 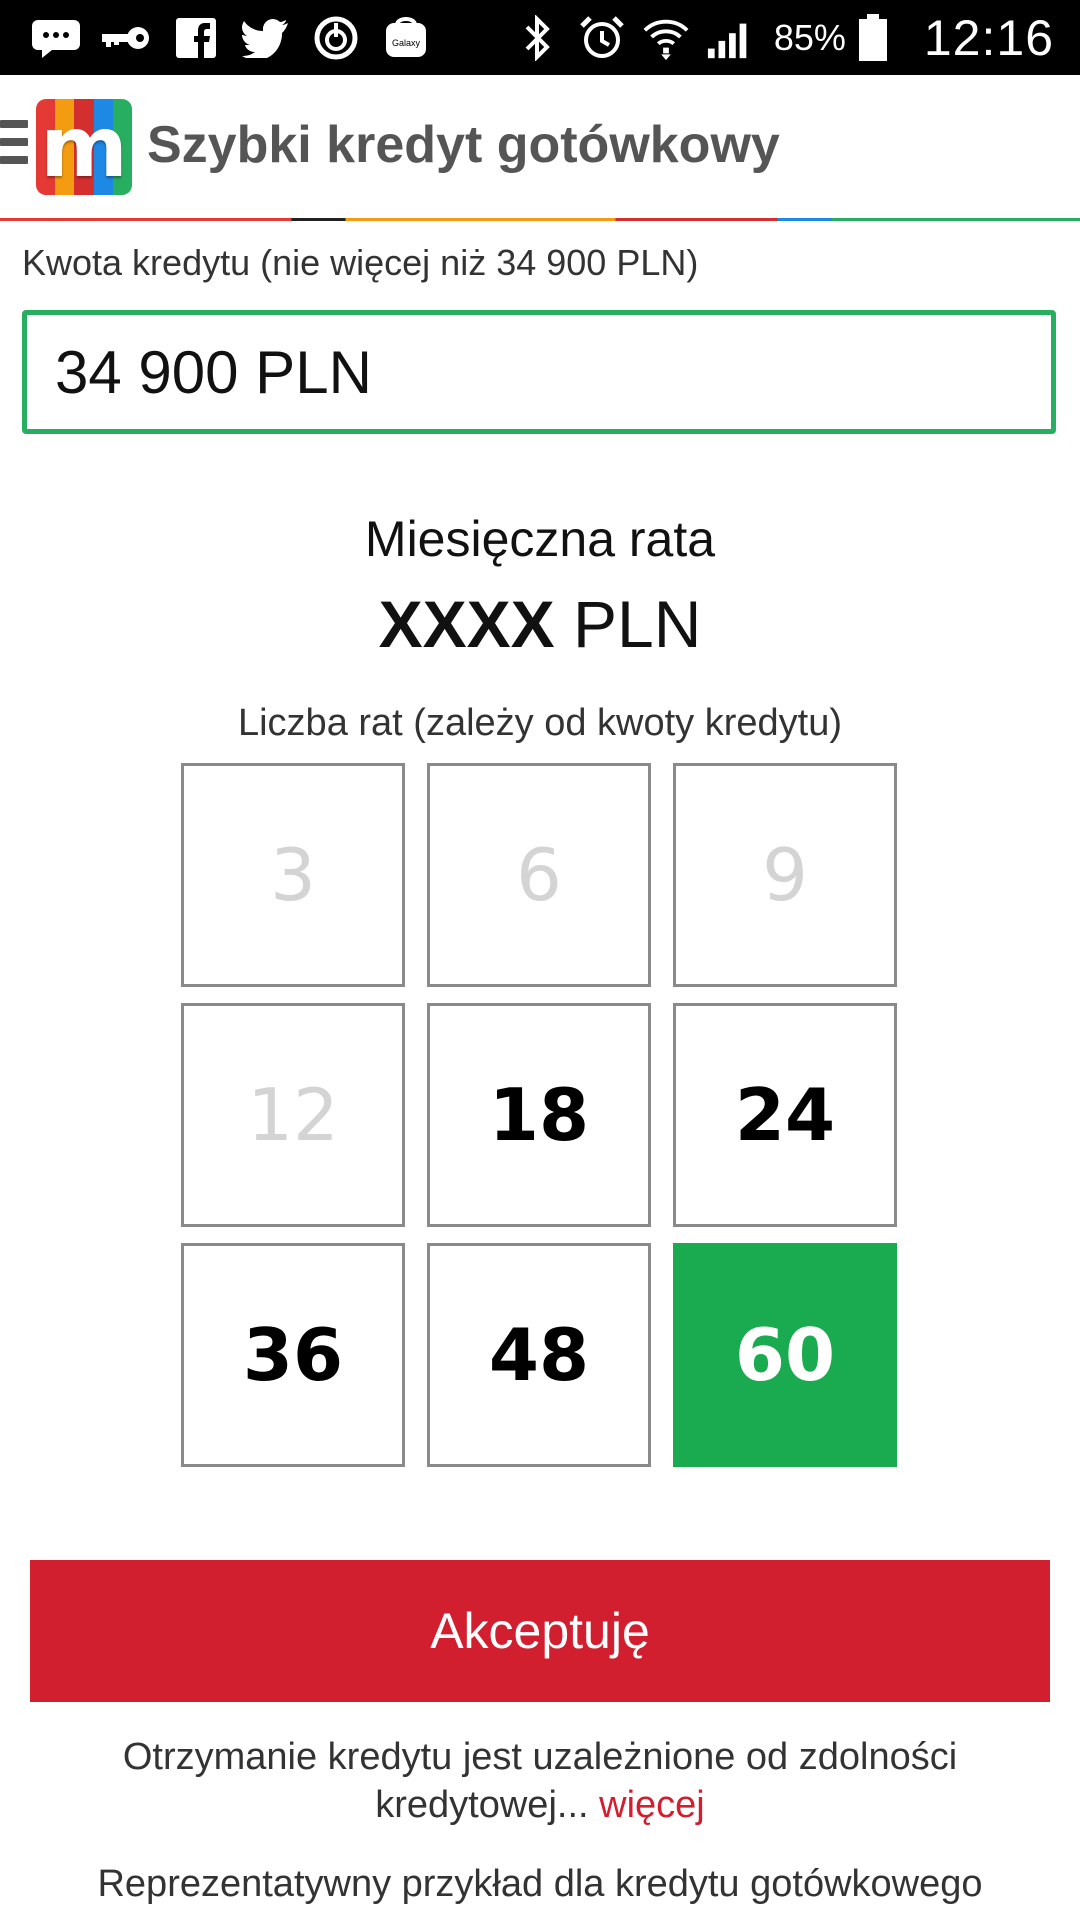 I want to click on wifi-icon, so click(x=666, y=38).